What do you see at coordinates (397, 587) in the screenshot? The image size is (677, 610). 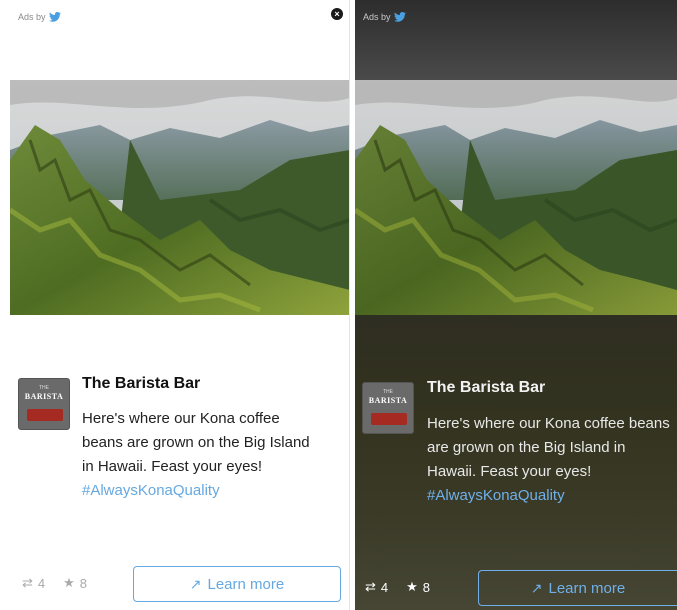 I see `engagement-stats-dark: ⇄ 4 ★ 8` at bounding box center [397, 587].